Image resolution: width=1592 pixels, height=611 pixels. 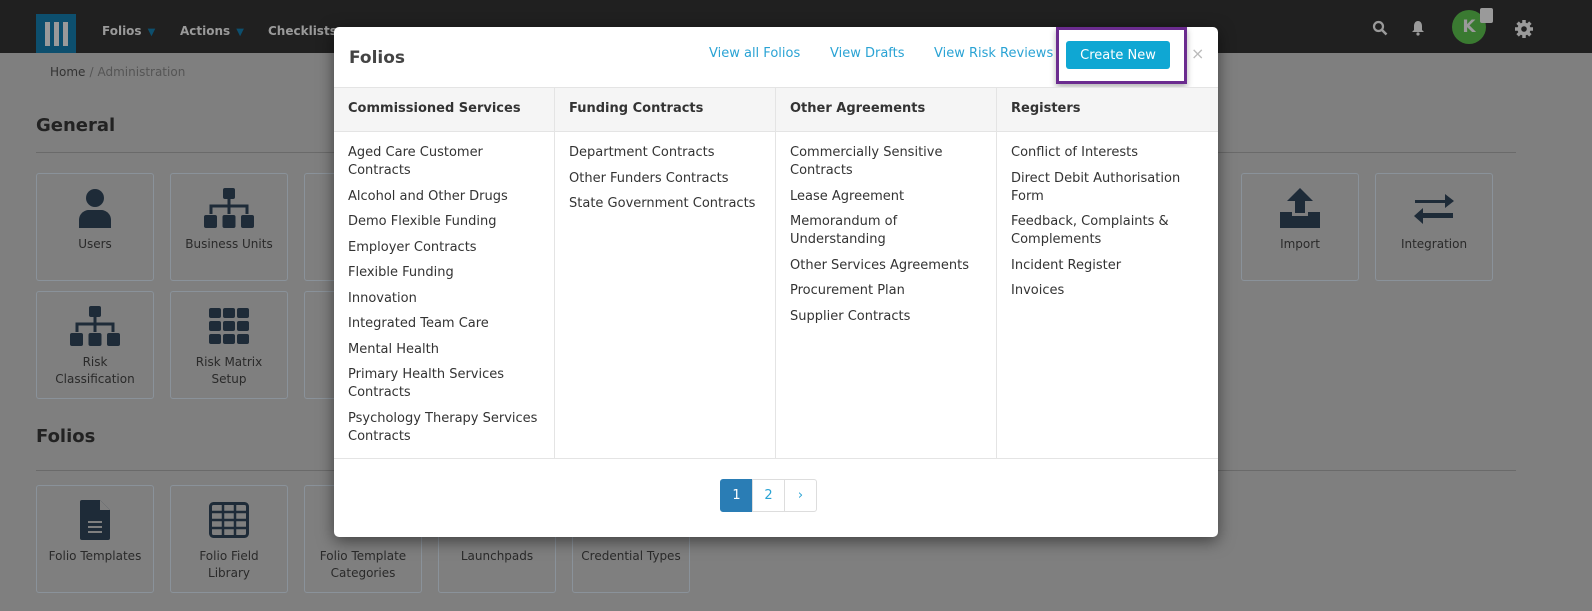 I want to click on app-logo, so click(x=56, y=33).